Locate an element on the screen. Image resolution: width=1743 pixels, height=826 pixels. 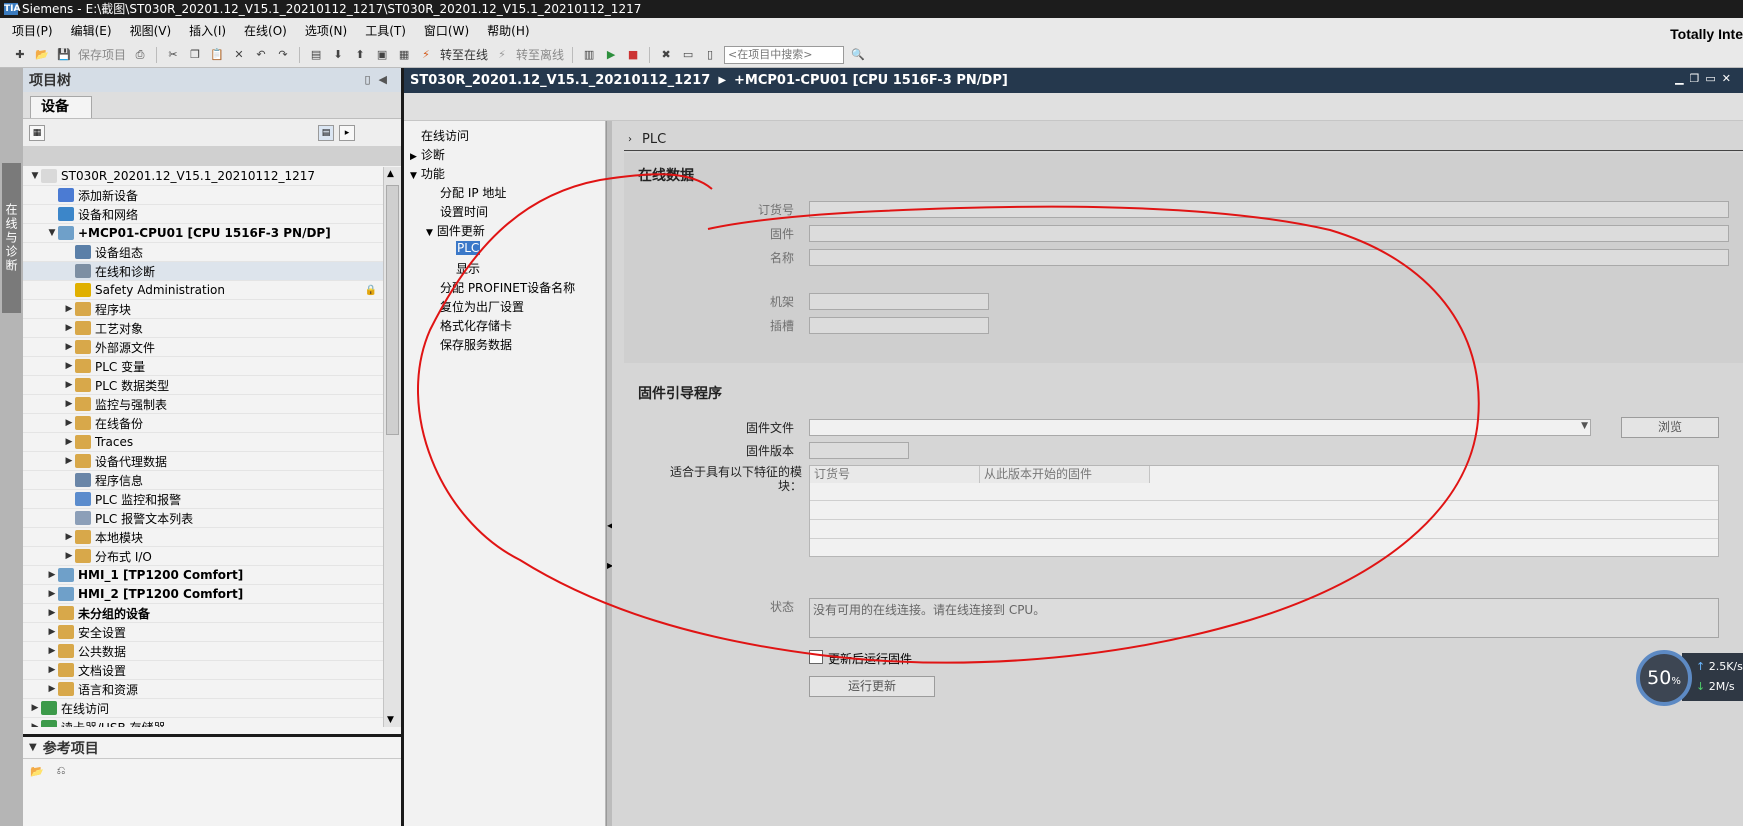
collapse-chevron-icon: ▼ is located at coordinates (33, 747).